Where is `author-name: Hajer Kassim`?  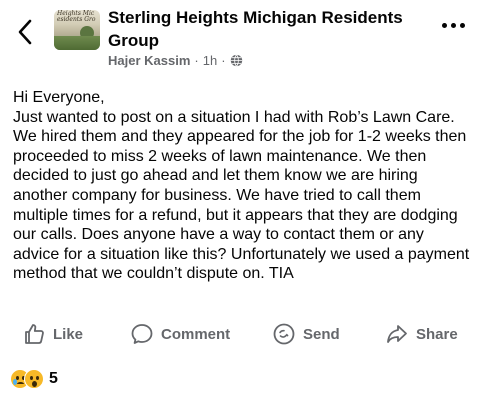
author-name: Hajer Kassim is located at coordinates (149, 60).